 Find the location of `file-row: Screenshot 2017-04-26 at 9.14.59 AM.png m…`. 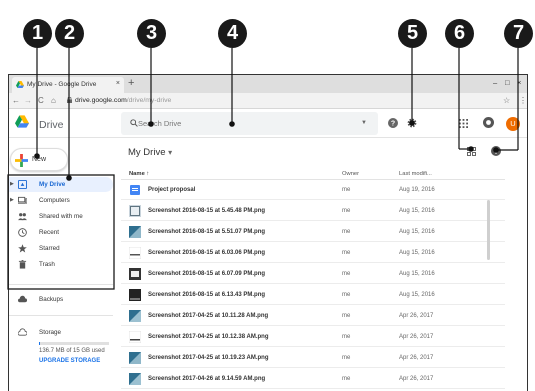

file-row: Screenshot 2017-04-26 at 9.14.59 AM.png m… is located at coordinates (313, 379).